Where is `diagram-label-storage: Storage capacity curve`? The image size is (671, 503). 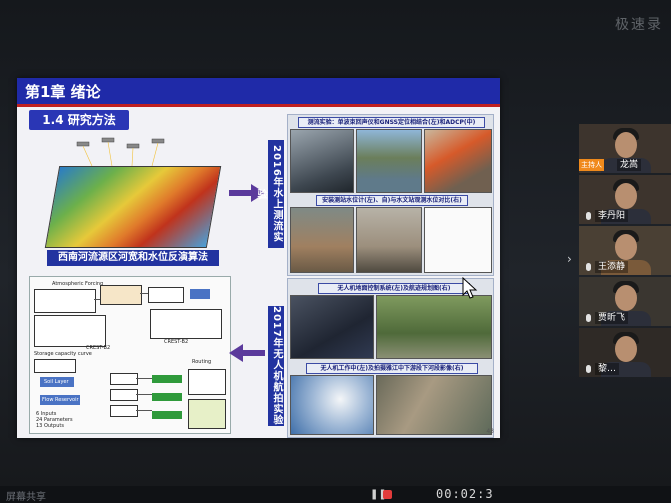
diagram-label-storage: Storage capacity curve is located at coordinates (63, 354).